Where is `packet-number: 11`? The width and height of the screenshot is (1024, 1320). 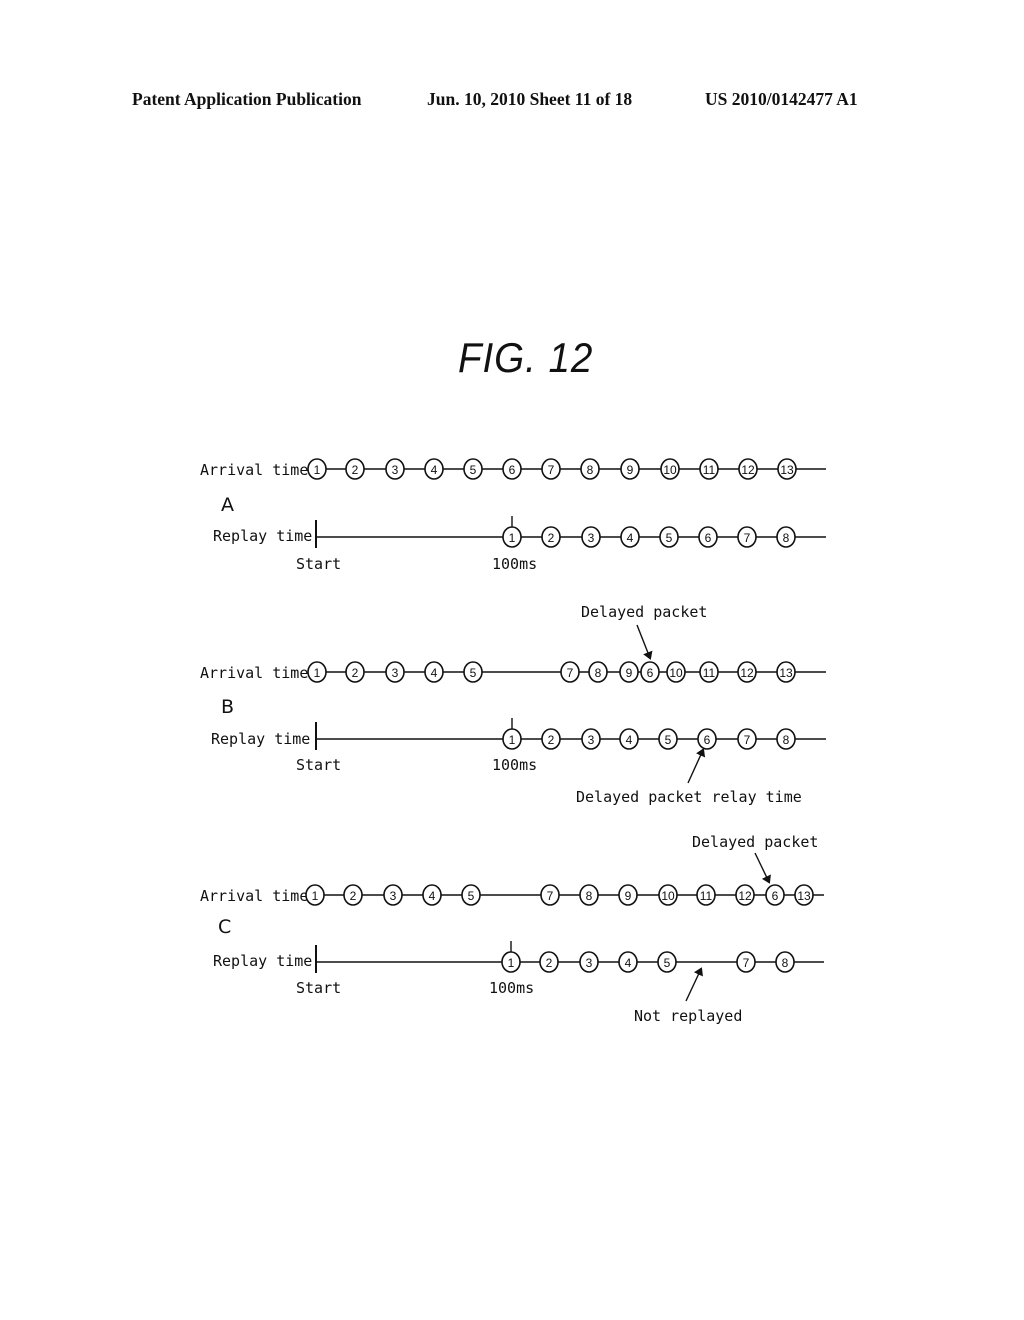
packet-number: 11 is located at coordinates (709, 673).